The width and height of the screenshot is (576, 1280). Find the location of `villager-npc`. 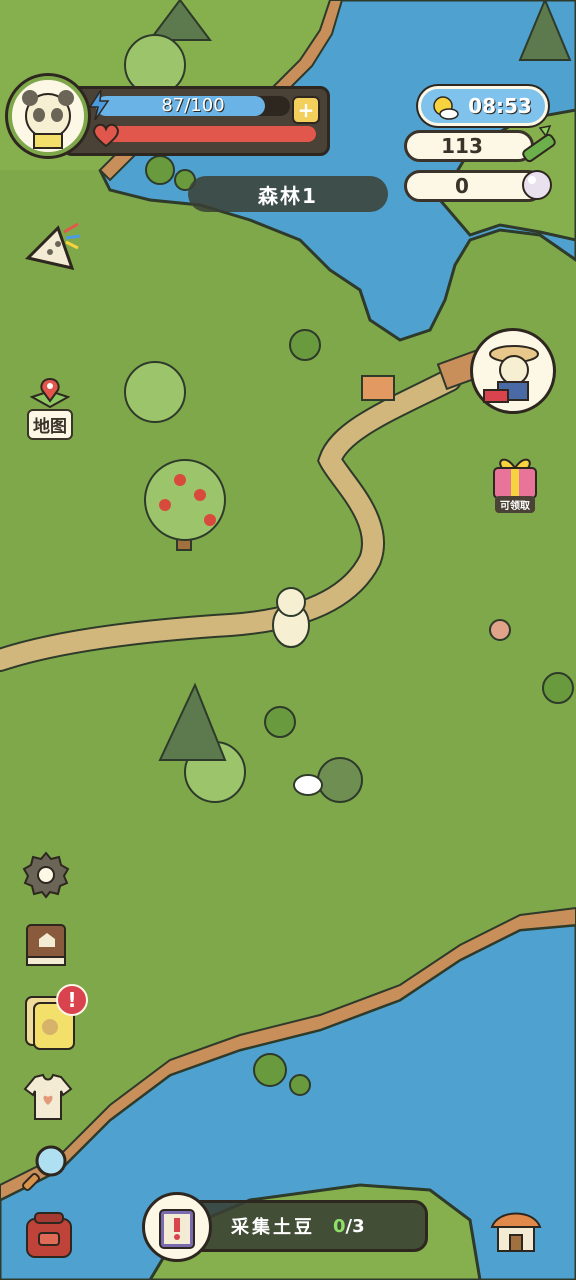

villager-npc is located at coordinates (513, 371).